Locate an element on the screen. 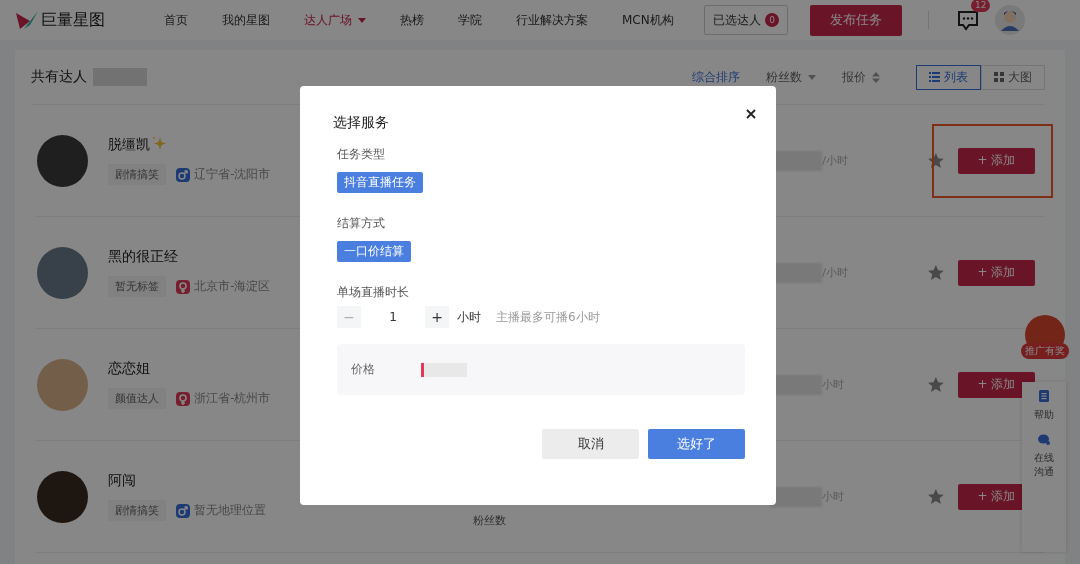 This screenshot has width=1080, height=564. option-chip: 抖音直播任务 is located at coordinates (380, 182).